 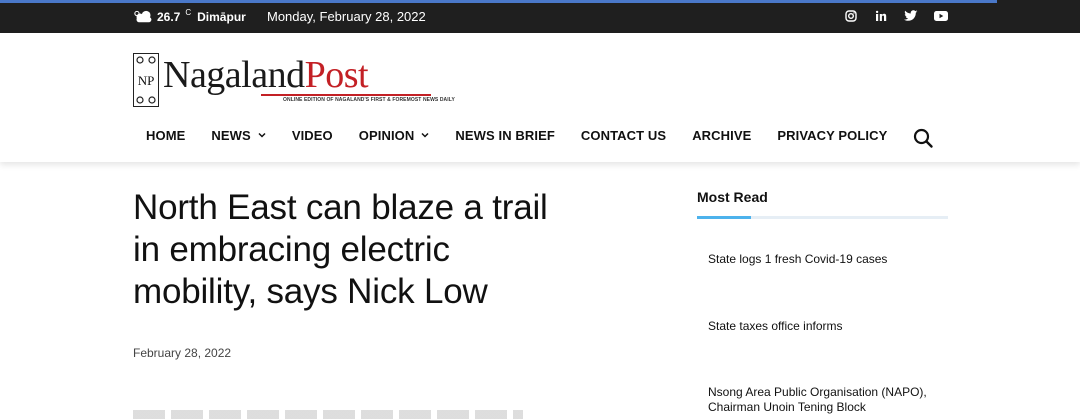 What do you see at coordinates (221, 17) in the screenshot?
I see `city-name: Dimāpur` at bounding box center [221, 17].